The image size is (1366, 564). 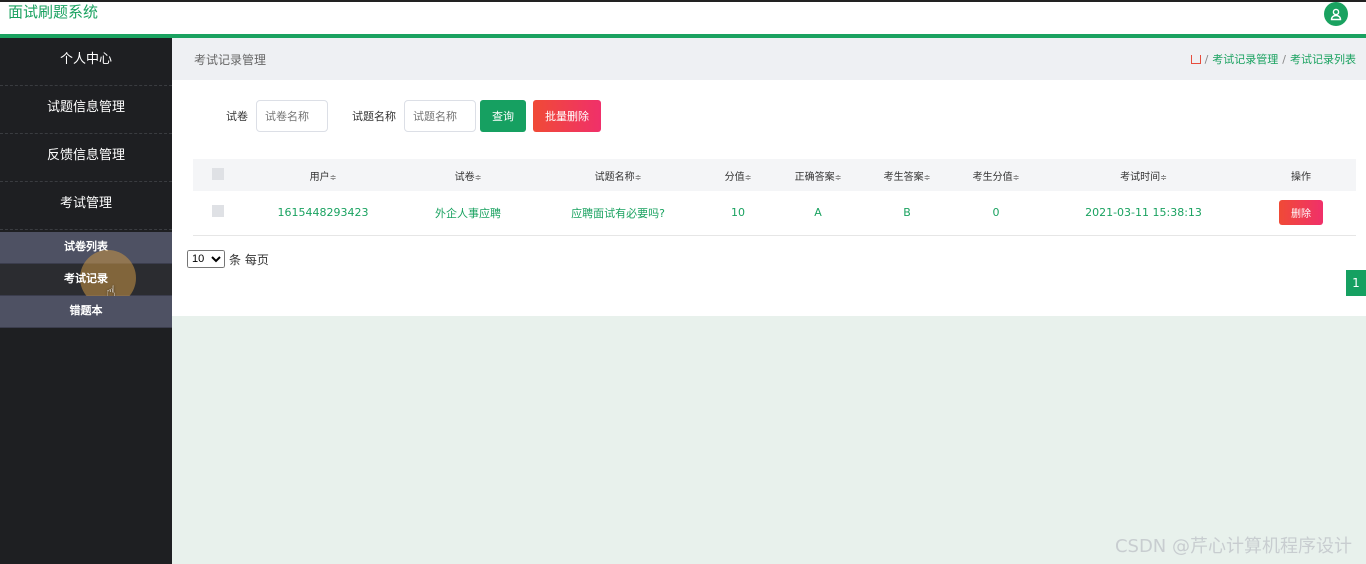 What do you see at coordinates (323, 213) in the screenshot?
I see `cell-user: 1615448293423` at bounding box center [323, 213].